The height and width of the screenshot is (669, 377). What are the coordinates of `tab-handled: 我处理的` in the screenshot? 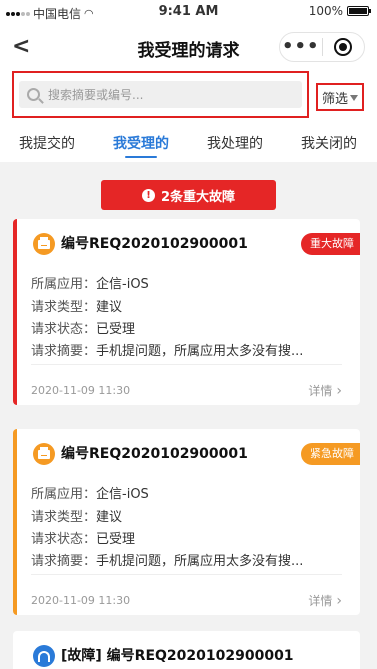 It's located at (235, 145).